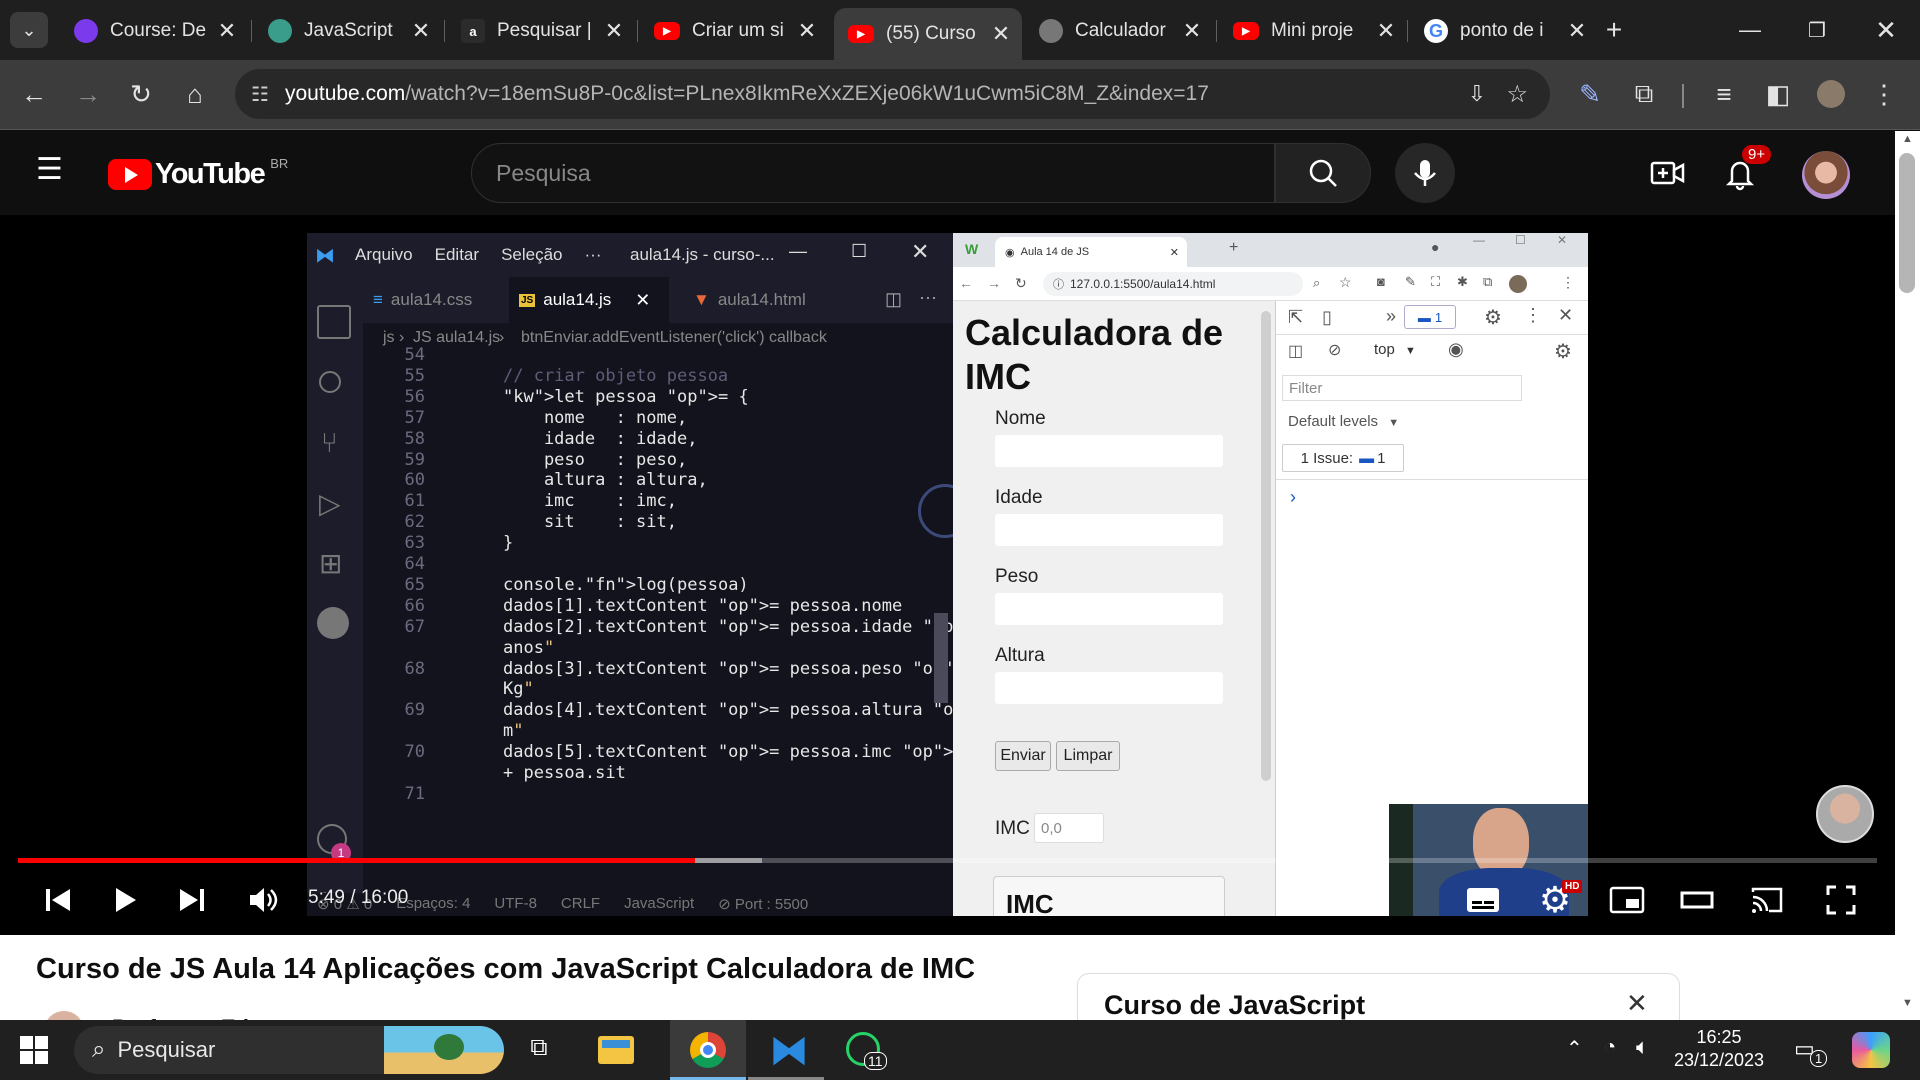 Image resolution: width=1920 pixels, height=1080 pixels. Describe the element at coordinates (1023, 756) in the screenshot. I see `enviar-button: Enviar` at that location.